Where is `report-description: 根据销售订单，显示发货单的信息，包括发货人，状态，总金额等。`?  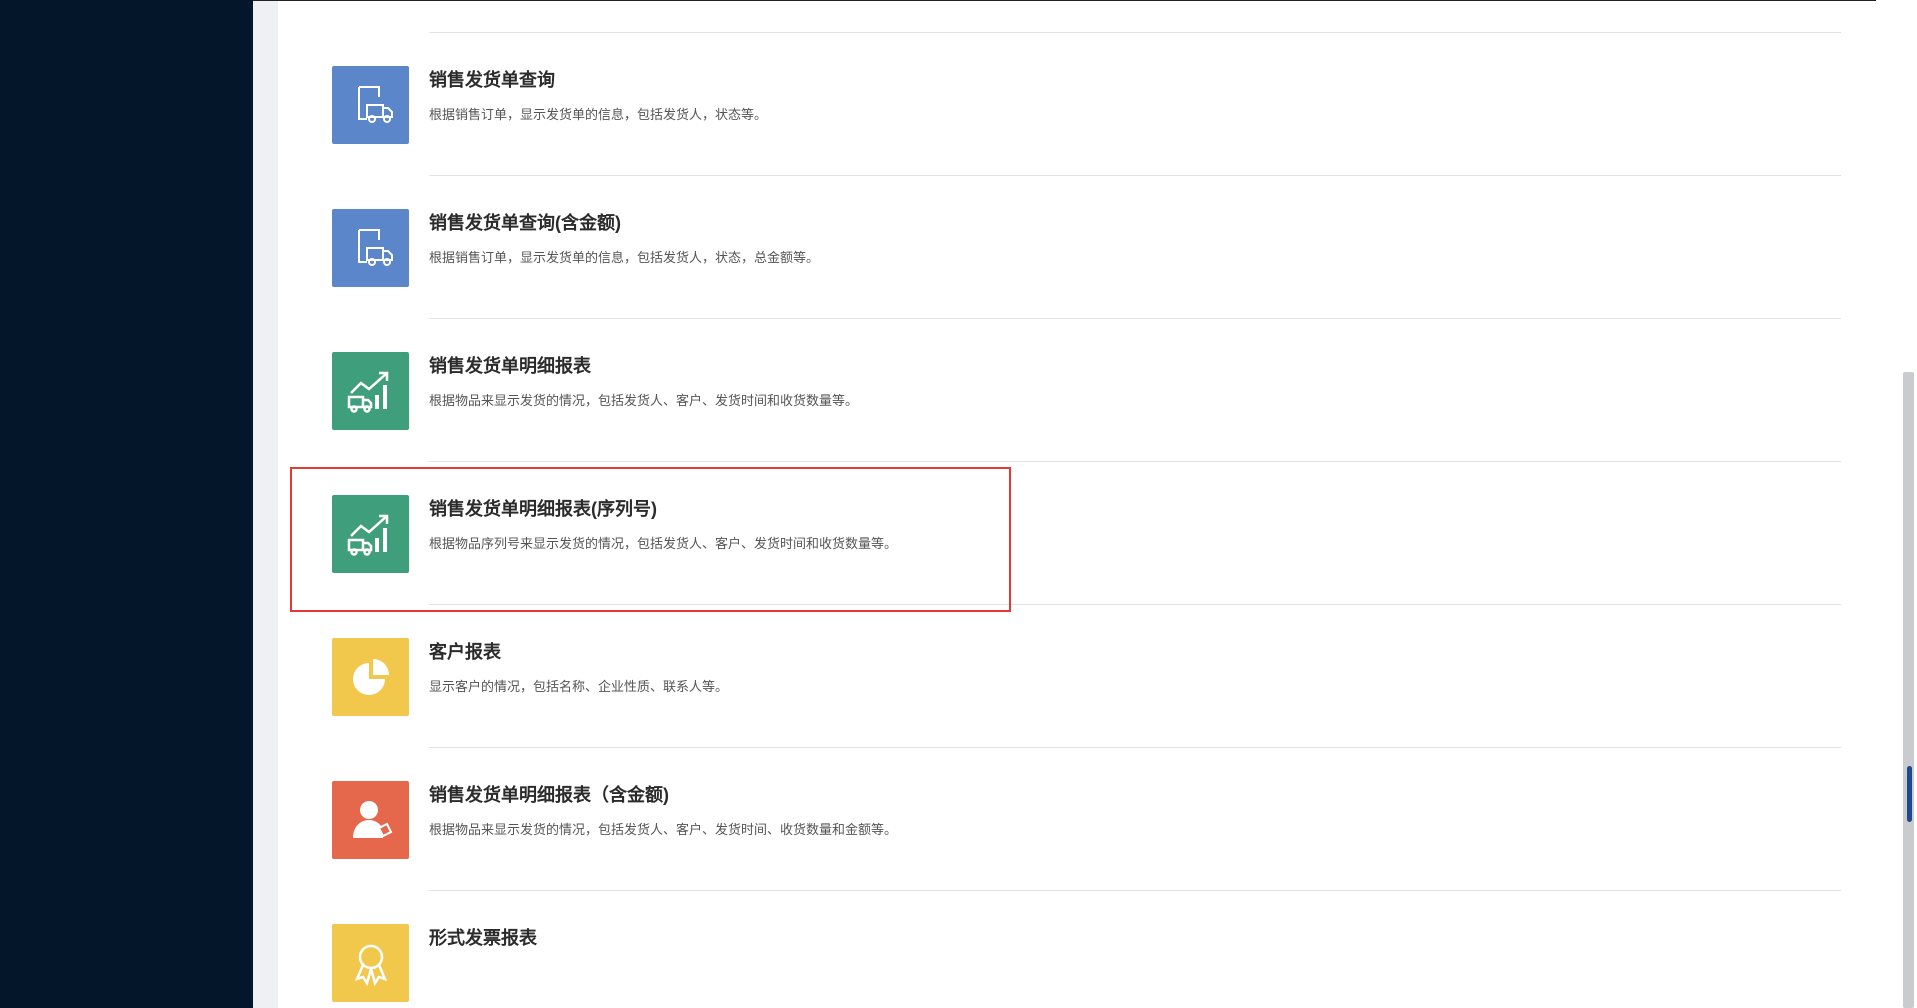
report-description: 根据销售订单，显示发货单的信息，包括发货人，状态，总金额等。 is located at coordinates (624, 257).